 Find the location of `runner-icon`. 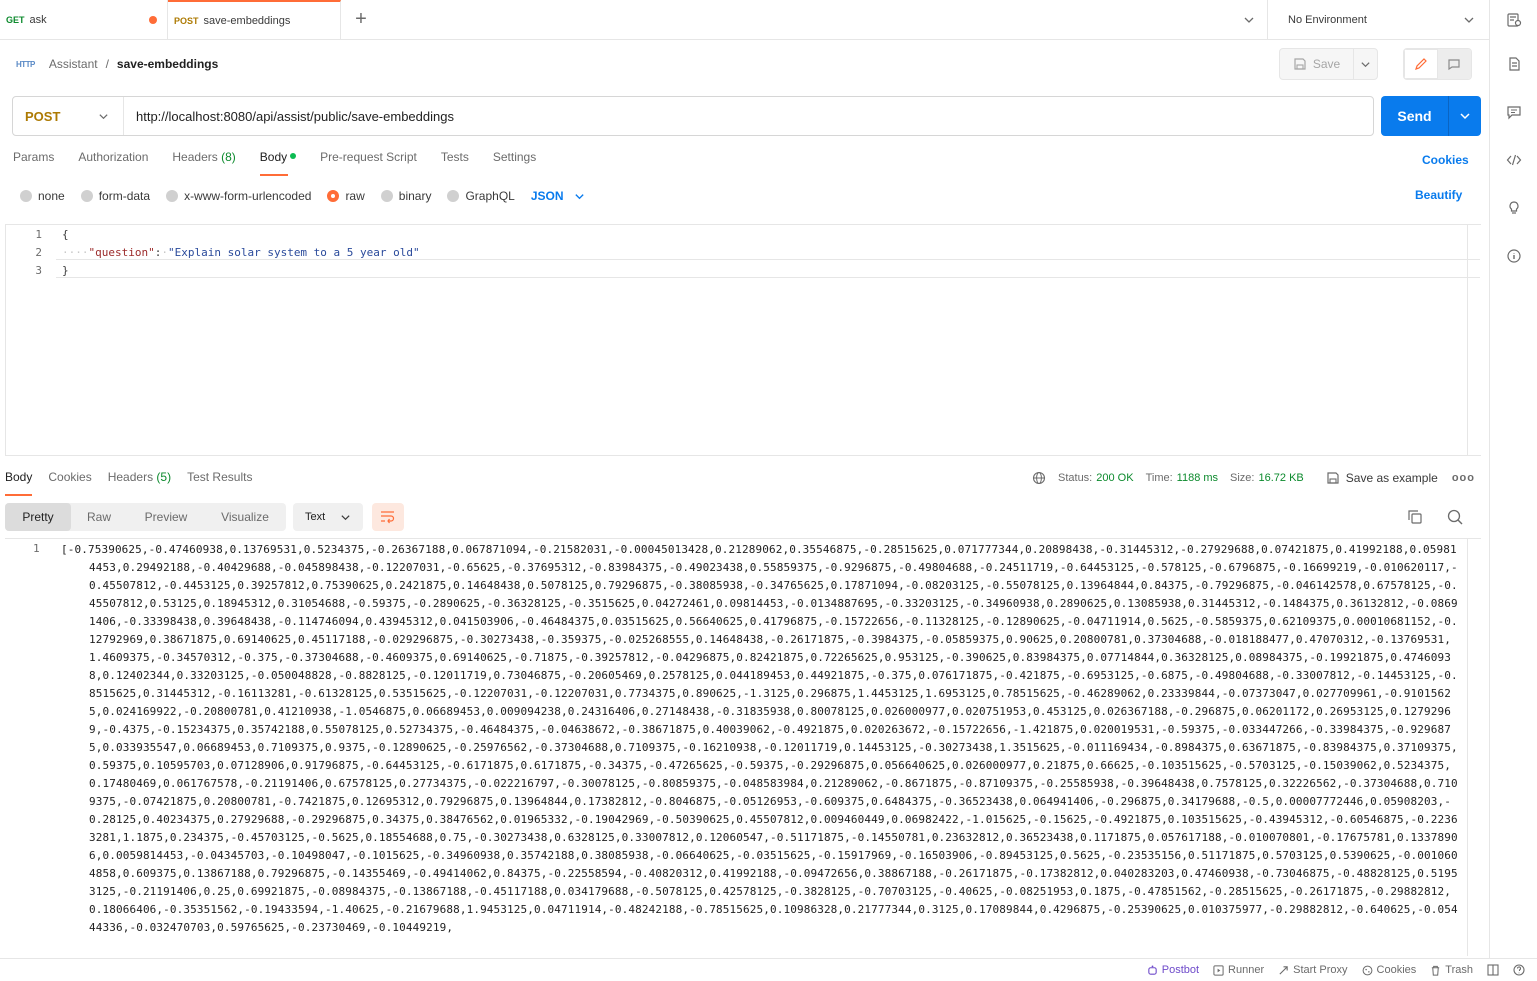

runner-icon is located at coordinates (1218, 970).